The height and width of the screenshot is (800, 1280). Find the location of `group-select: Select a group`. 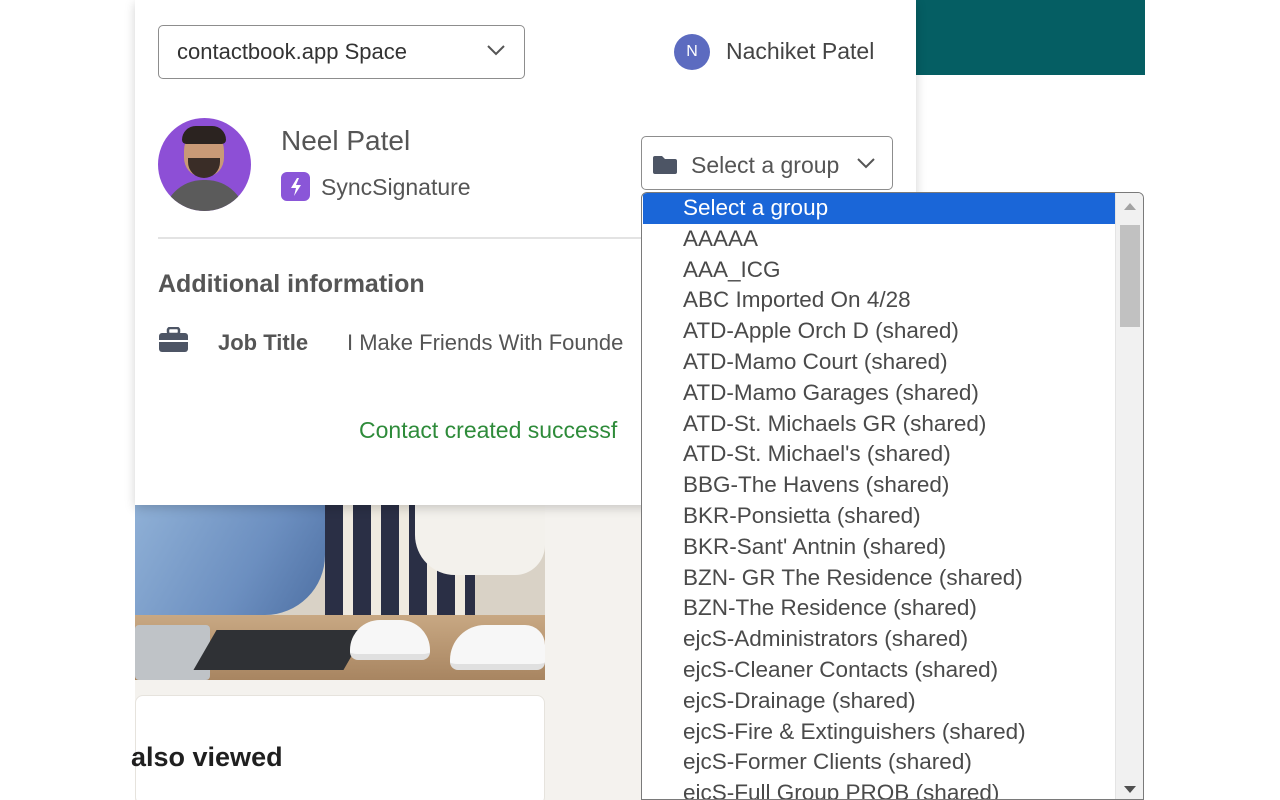

group-select: Select a group is located at coordinates (767, 163).